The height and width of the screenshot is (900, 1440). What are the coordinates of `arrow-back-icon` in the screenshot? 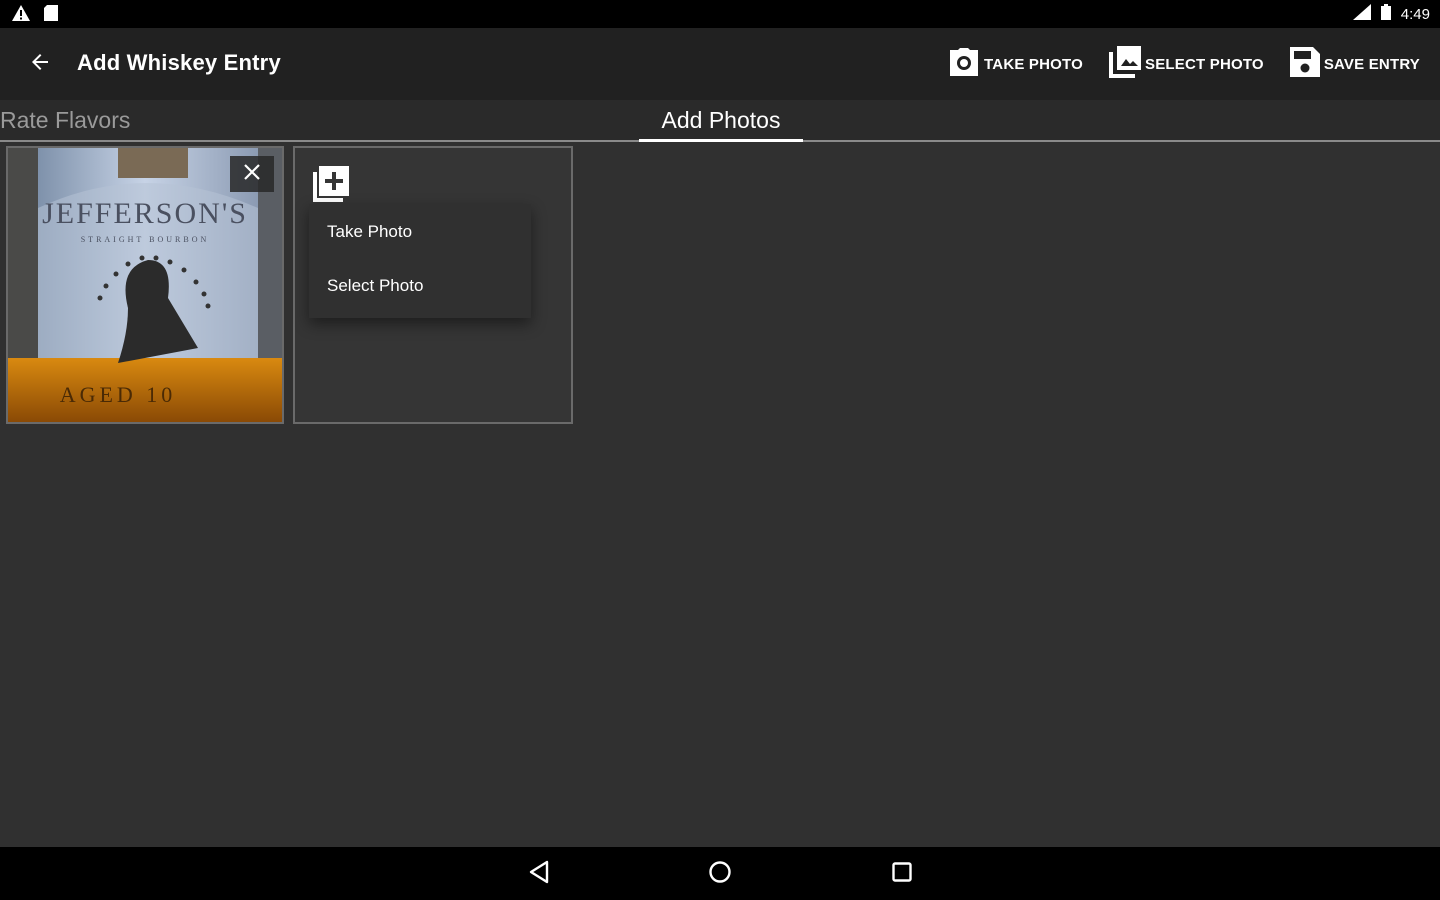 It's located at (40, 64).